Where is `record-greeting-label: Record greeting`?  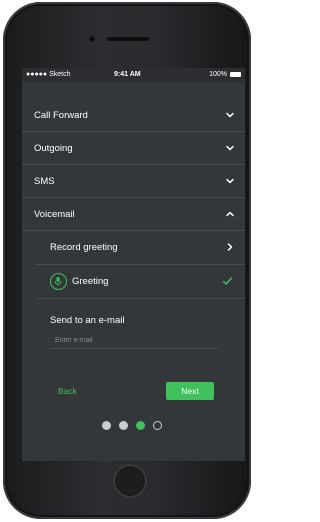
record-greeting-label: Record greeting is located at coordinates (84, 247).